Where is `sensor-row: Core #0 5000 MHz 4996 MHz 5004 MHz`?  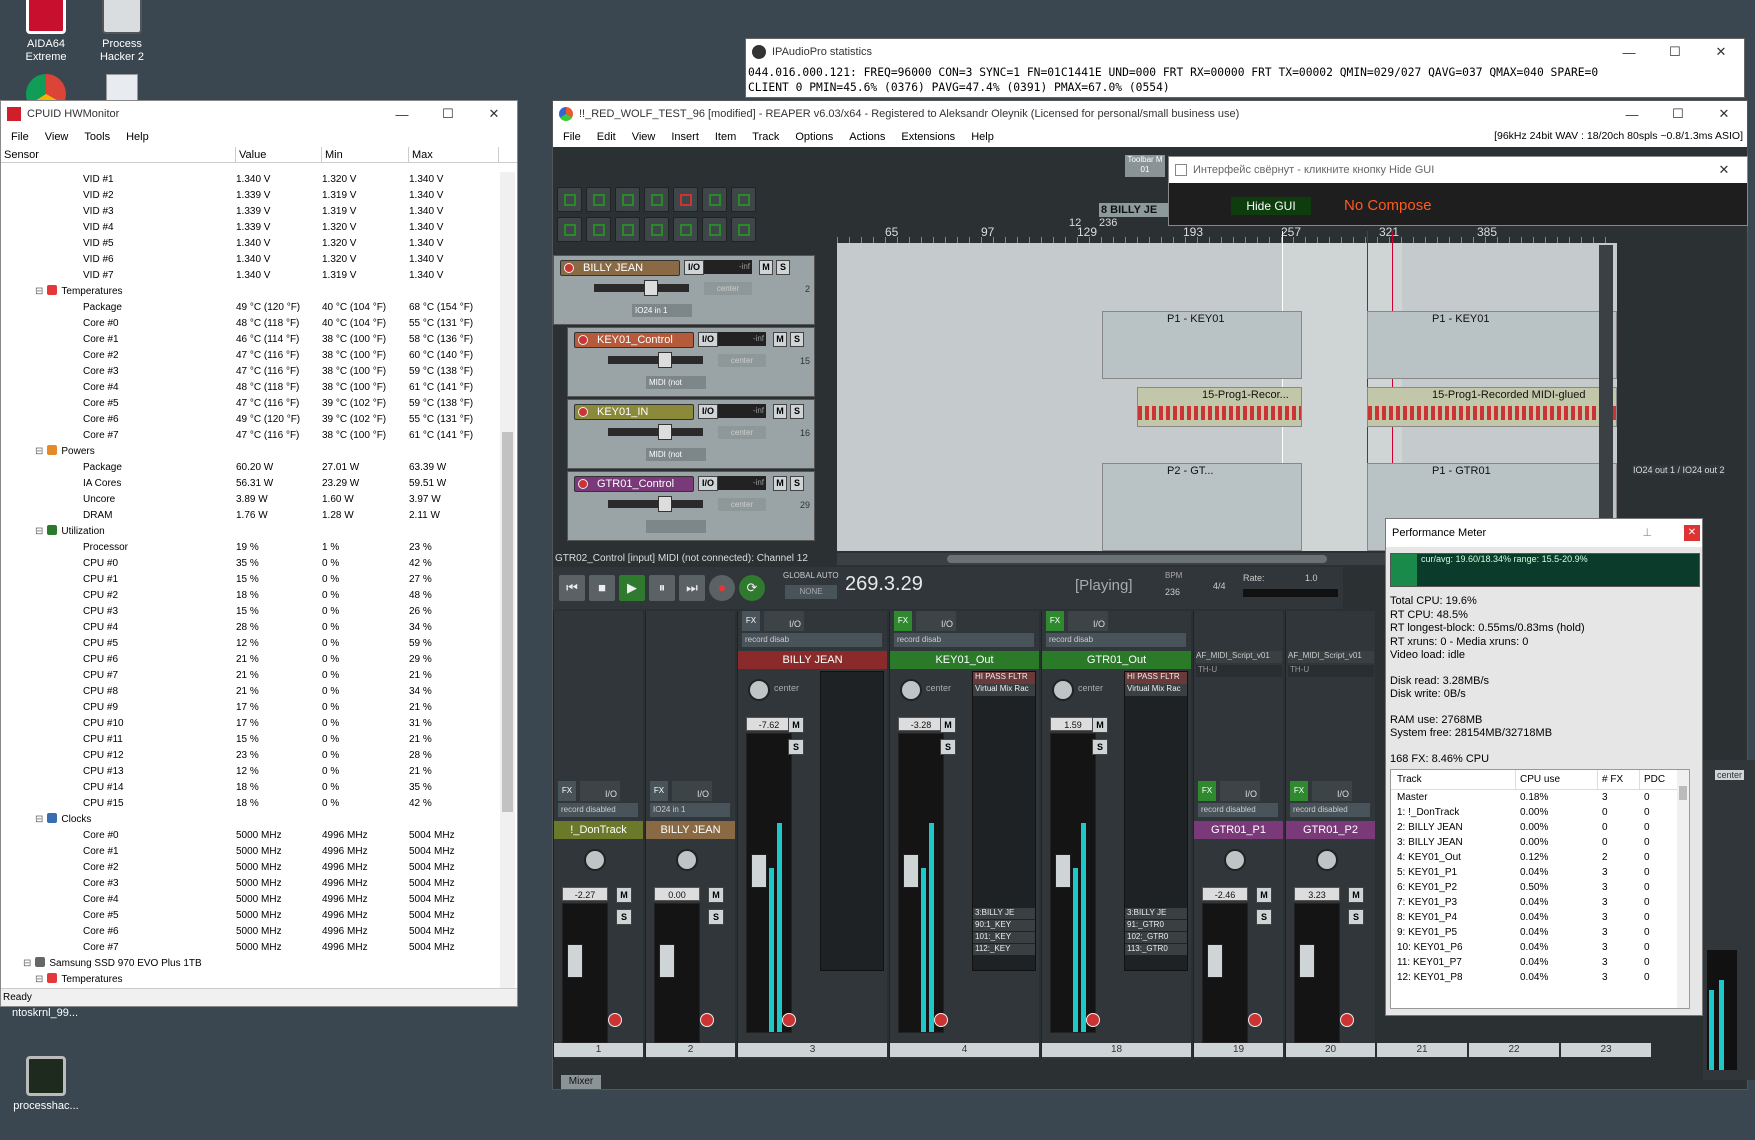
sensor-row: Core #0 5000 MHz 4996 MHz 5004 MHz is located at coordinates (250, 836).